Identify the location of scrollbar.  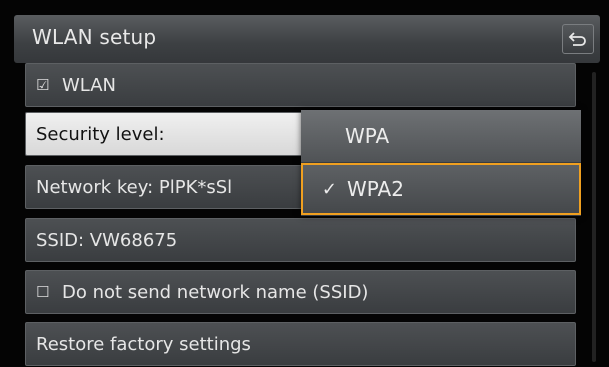
(594, 217).